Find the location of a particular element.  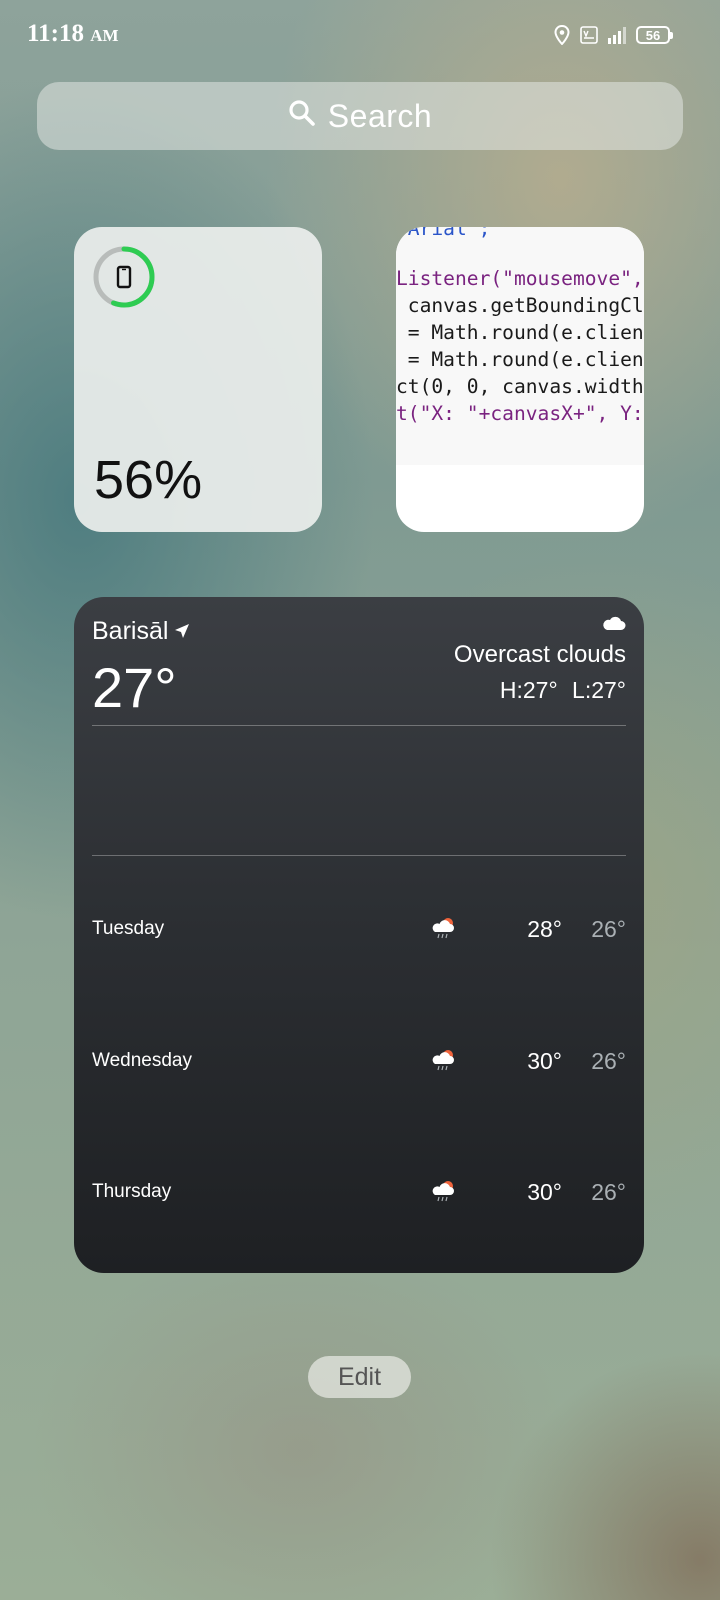

weather-city: Barisāl is located at coordinates (141, 631).